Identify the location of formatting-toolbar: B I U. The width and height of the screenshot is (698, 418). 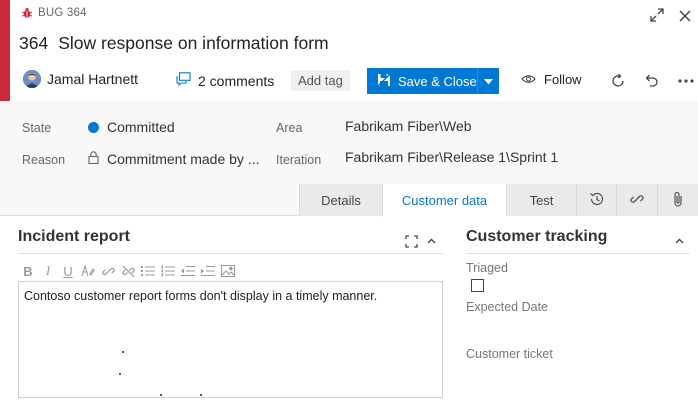
(230, 271).